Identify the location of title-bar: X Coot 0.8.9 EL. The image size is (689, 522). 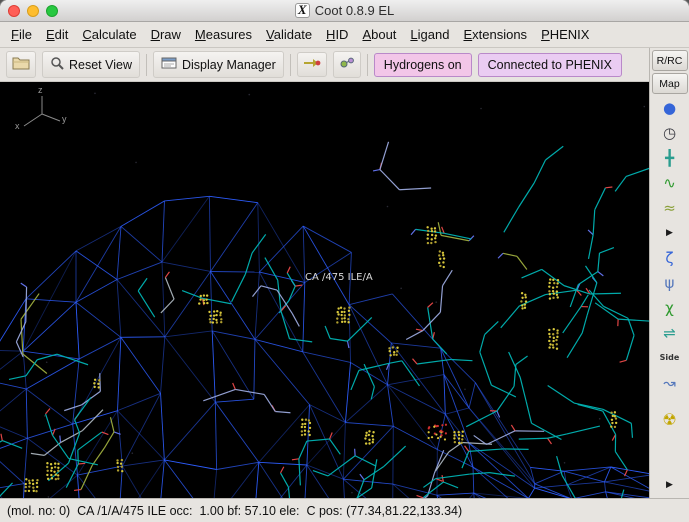
(344, 11).